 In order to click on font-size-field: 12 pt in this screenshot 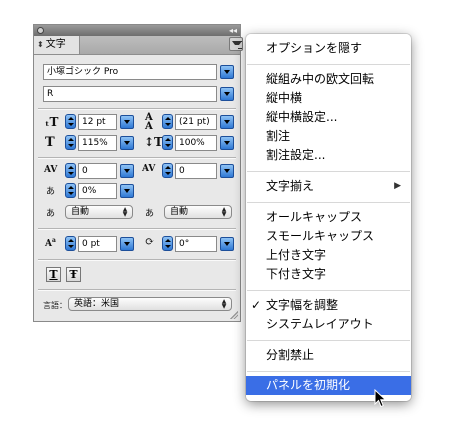, I will do `click(97, 122)`.